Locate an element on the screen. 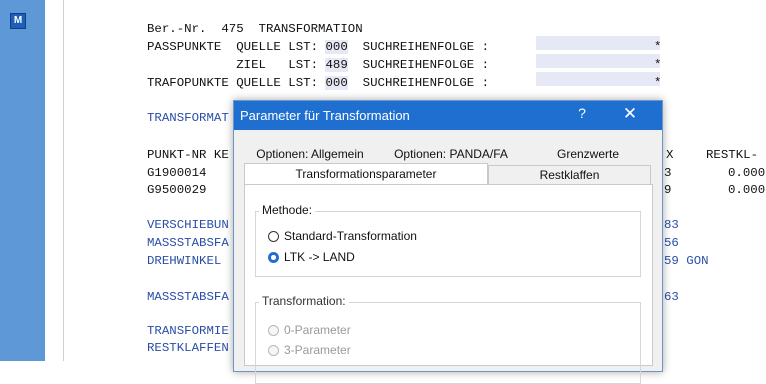  x-column-header: X is located at coordinates (670, 155).